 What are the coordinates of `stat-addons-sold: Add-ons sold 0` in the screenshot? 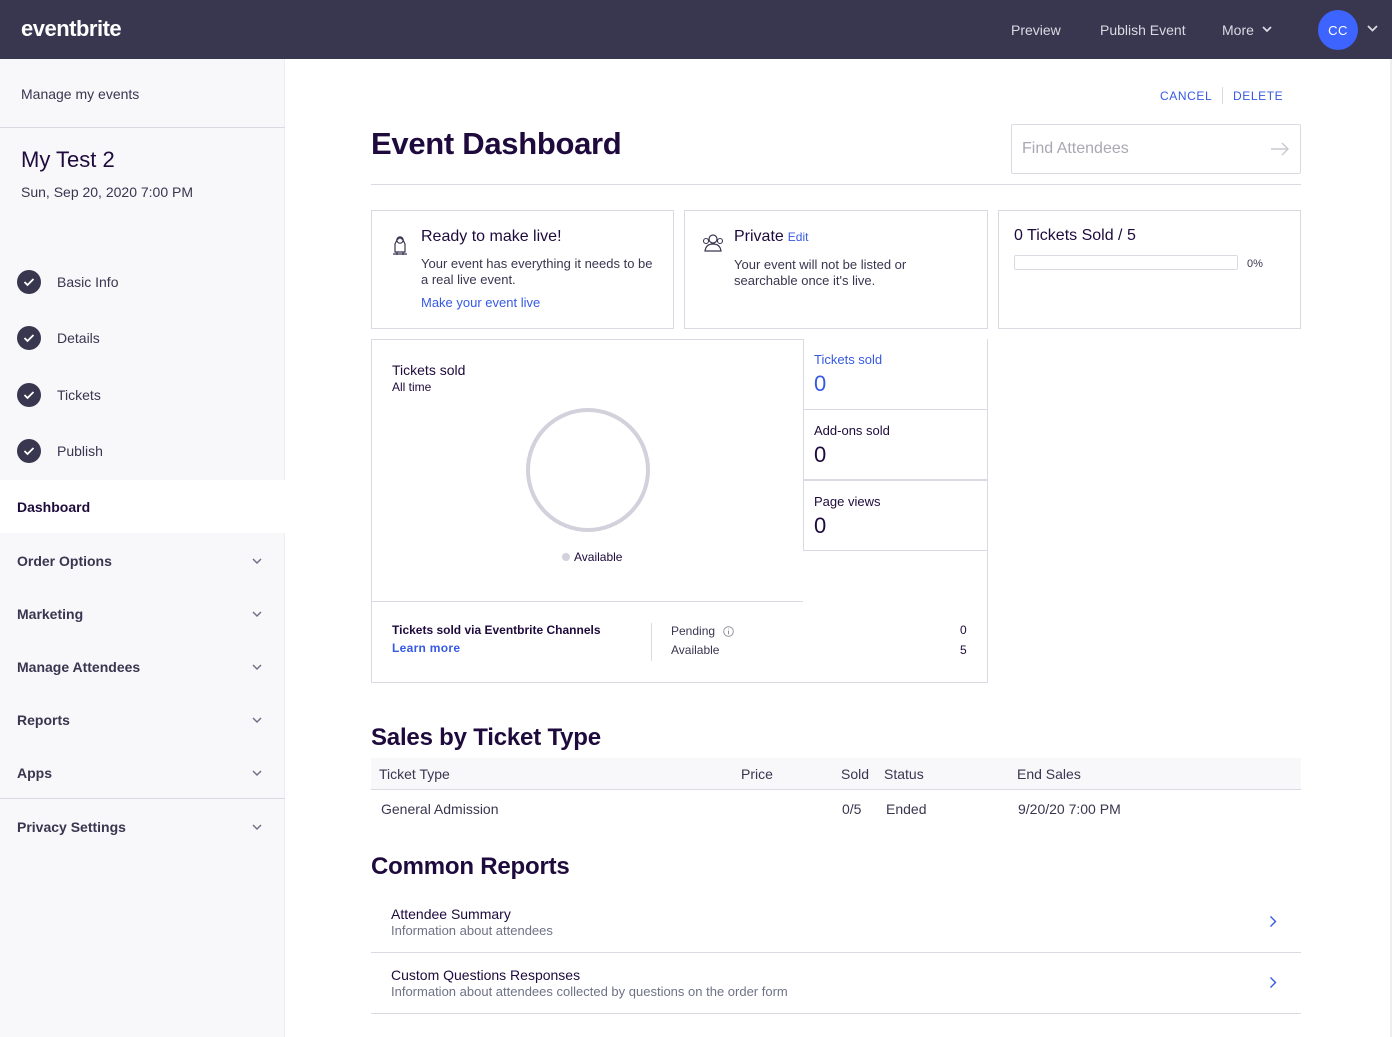 It's located at (895, 444).